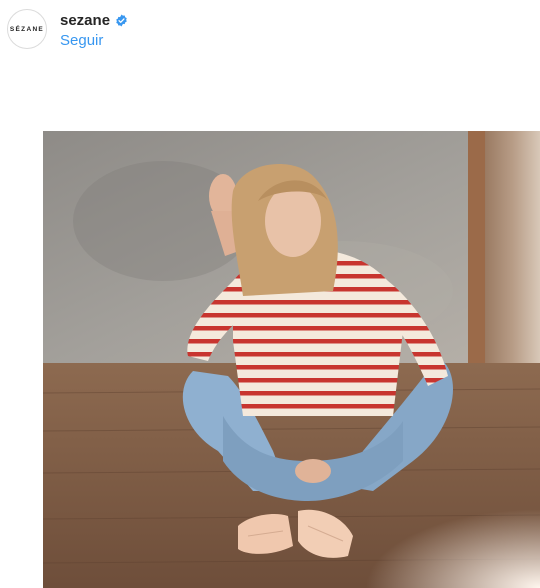  I want to click on follow-button: Seguir, so click(81, 40).